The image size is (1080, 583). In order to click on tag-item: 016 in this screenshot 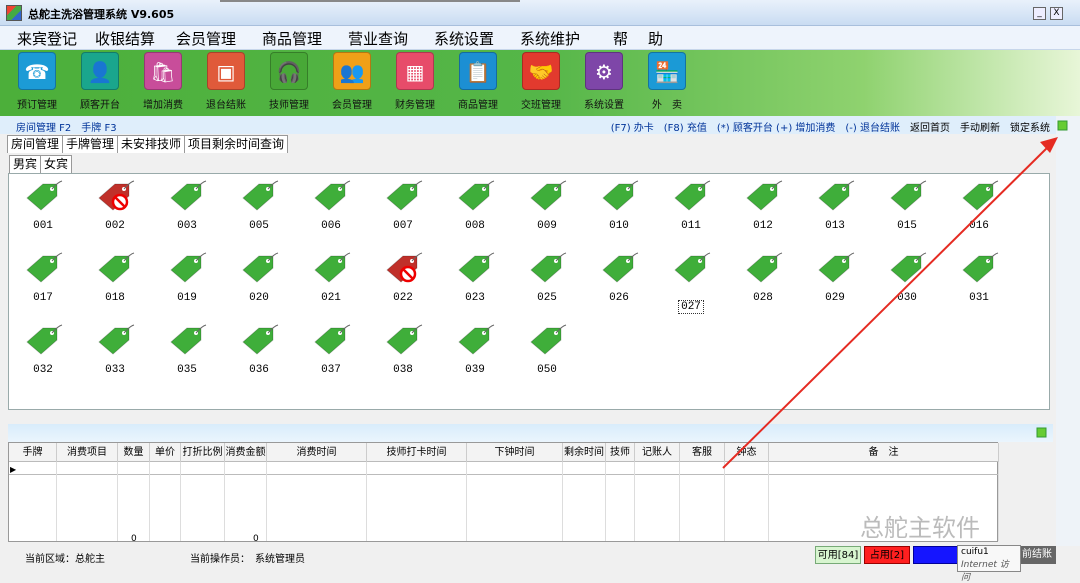, I will do `click(979, 206)`.